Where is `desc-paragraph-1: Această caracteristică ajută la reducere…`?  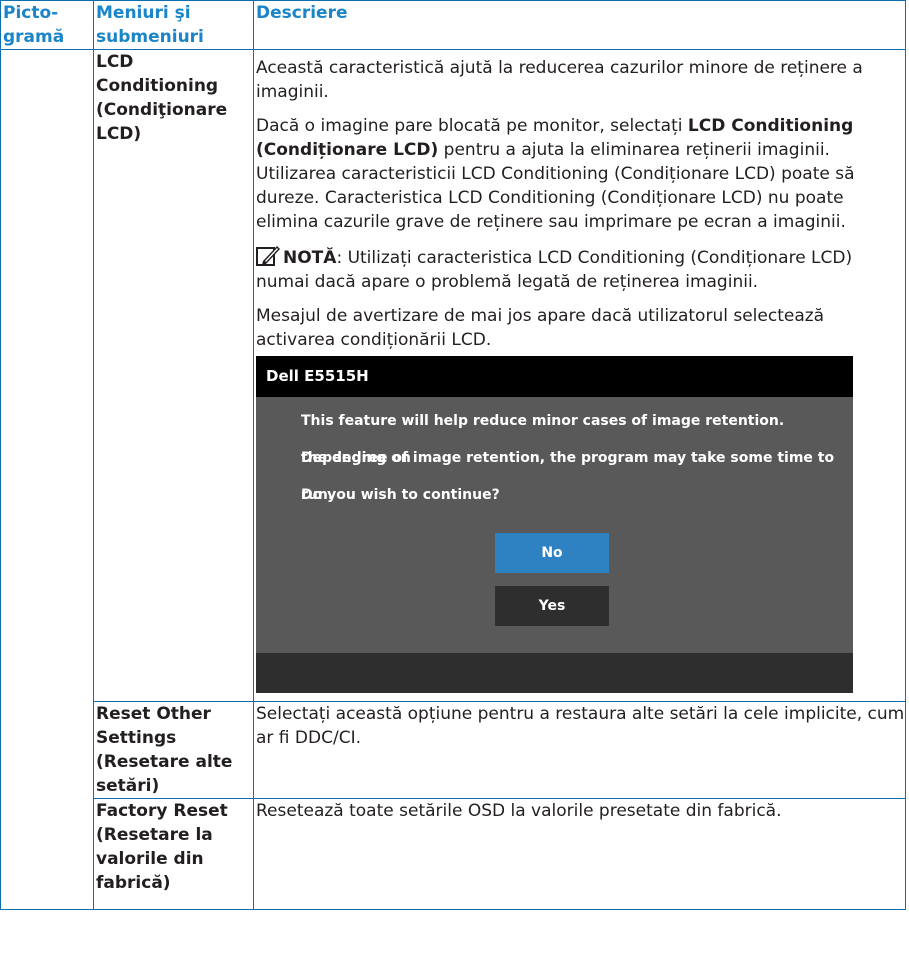
desc-paragraph-1: Această caracteristică ajută la reducere… is located at coordinates (559, 80).